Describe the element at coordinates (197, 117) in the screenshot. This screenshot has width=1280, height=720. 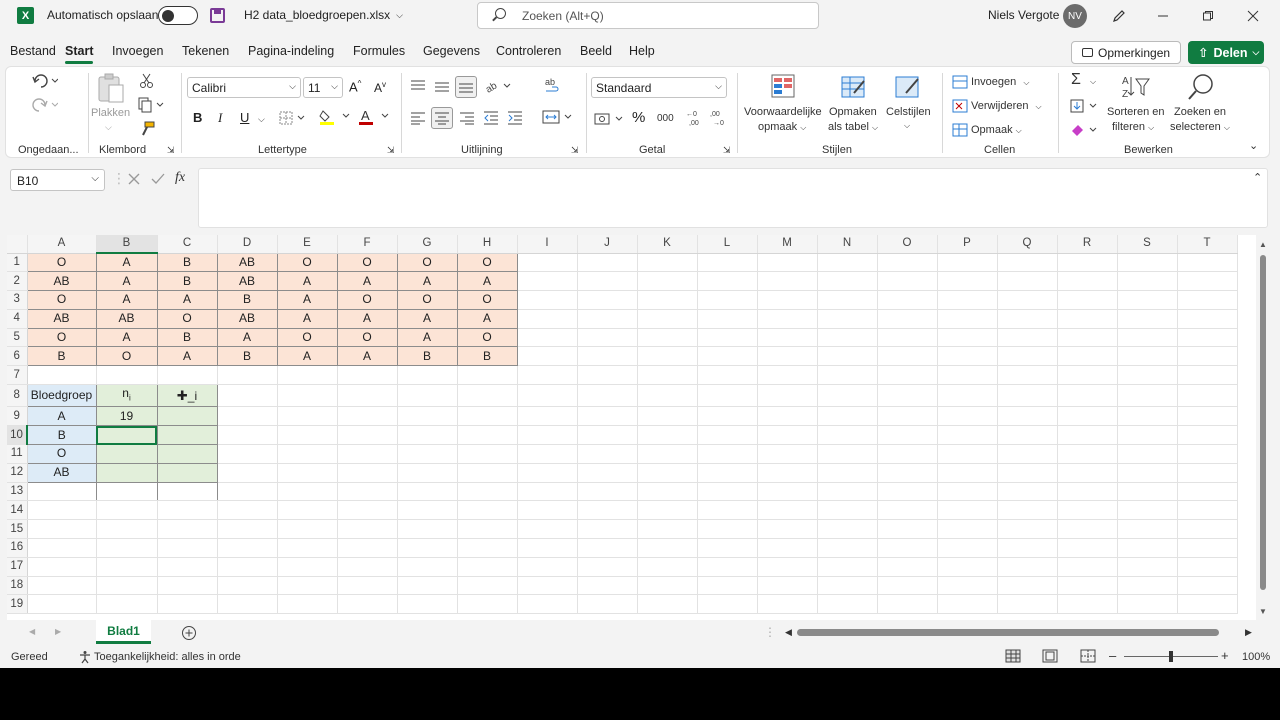
I see `bold-button: B` at that location.